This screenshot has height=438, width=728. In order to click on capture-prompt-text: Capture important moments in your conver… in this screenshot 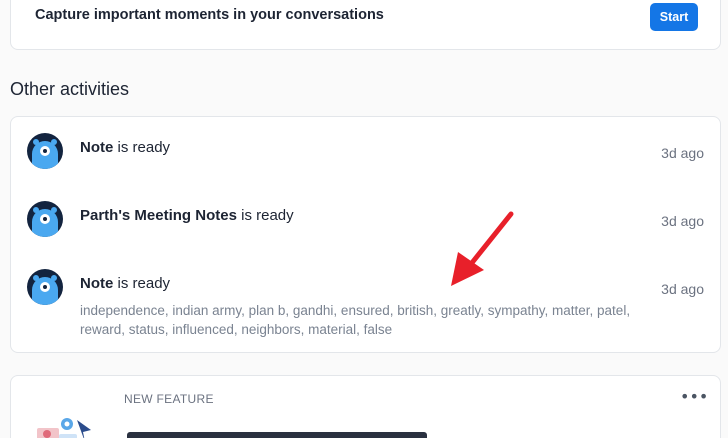, I will do `click(209, 15)`.